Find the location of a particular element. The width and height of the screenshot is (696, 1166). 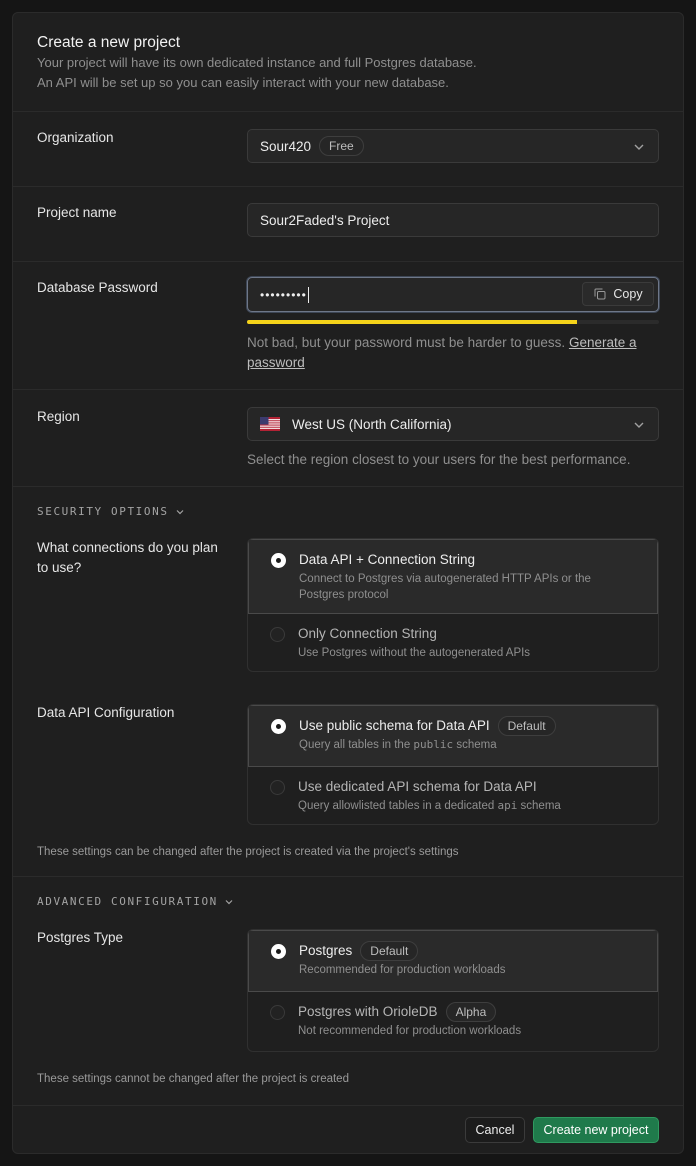

project-name-label: Project name is located at coordinates (77, 212).